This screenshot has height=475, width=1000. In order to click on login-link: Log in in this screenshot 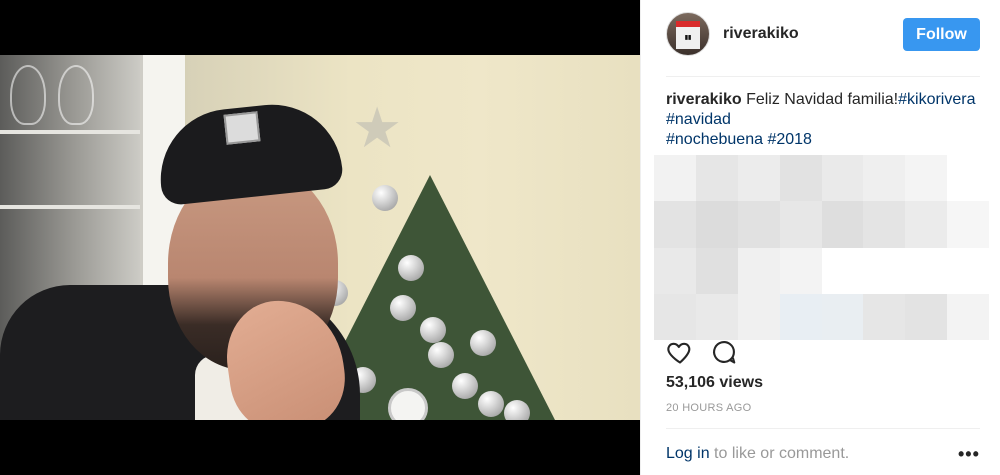, I will do `click(688, 453)`.